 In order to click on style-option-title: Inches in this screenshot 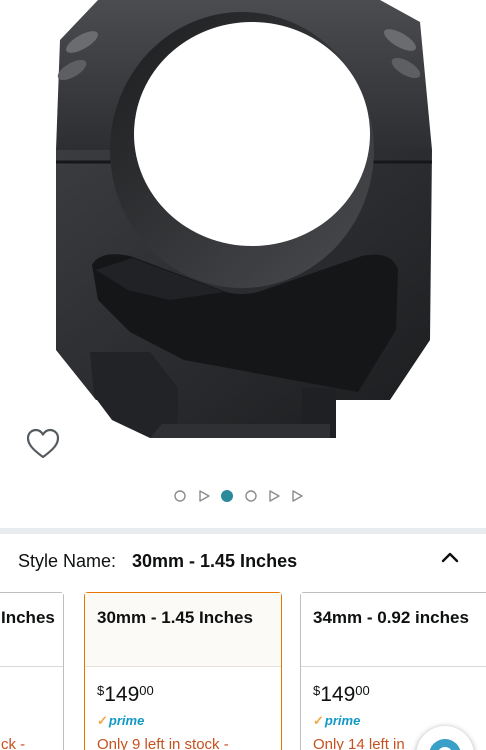, I will do `click(28, 617)`.